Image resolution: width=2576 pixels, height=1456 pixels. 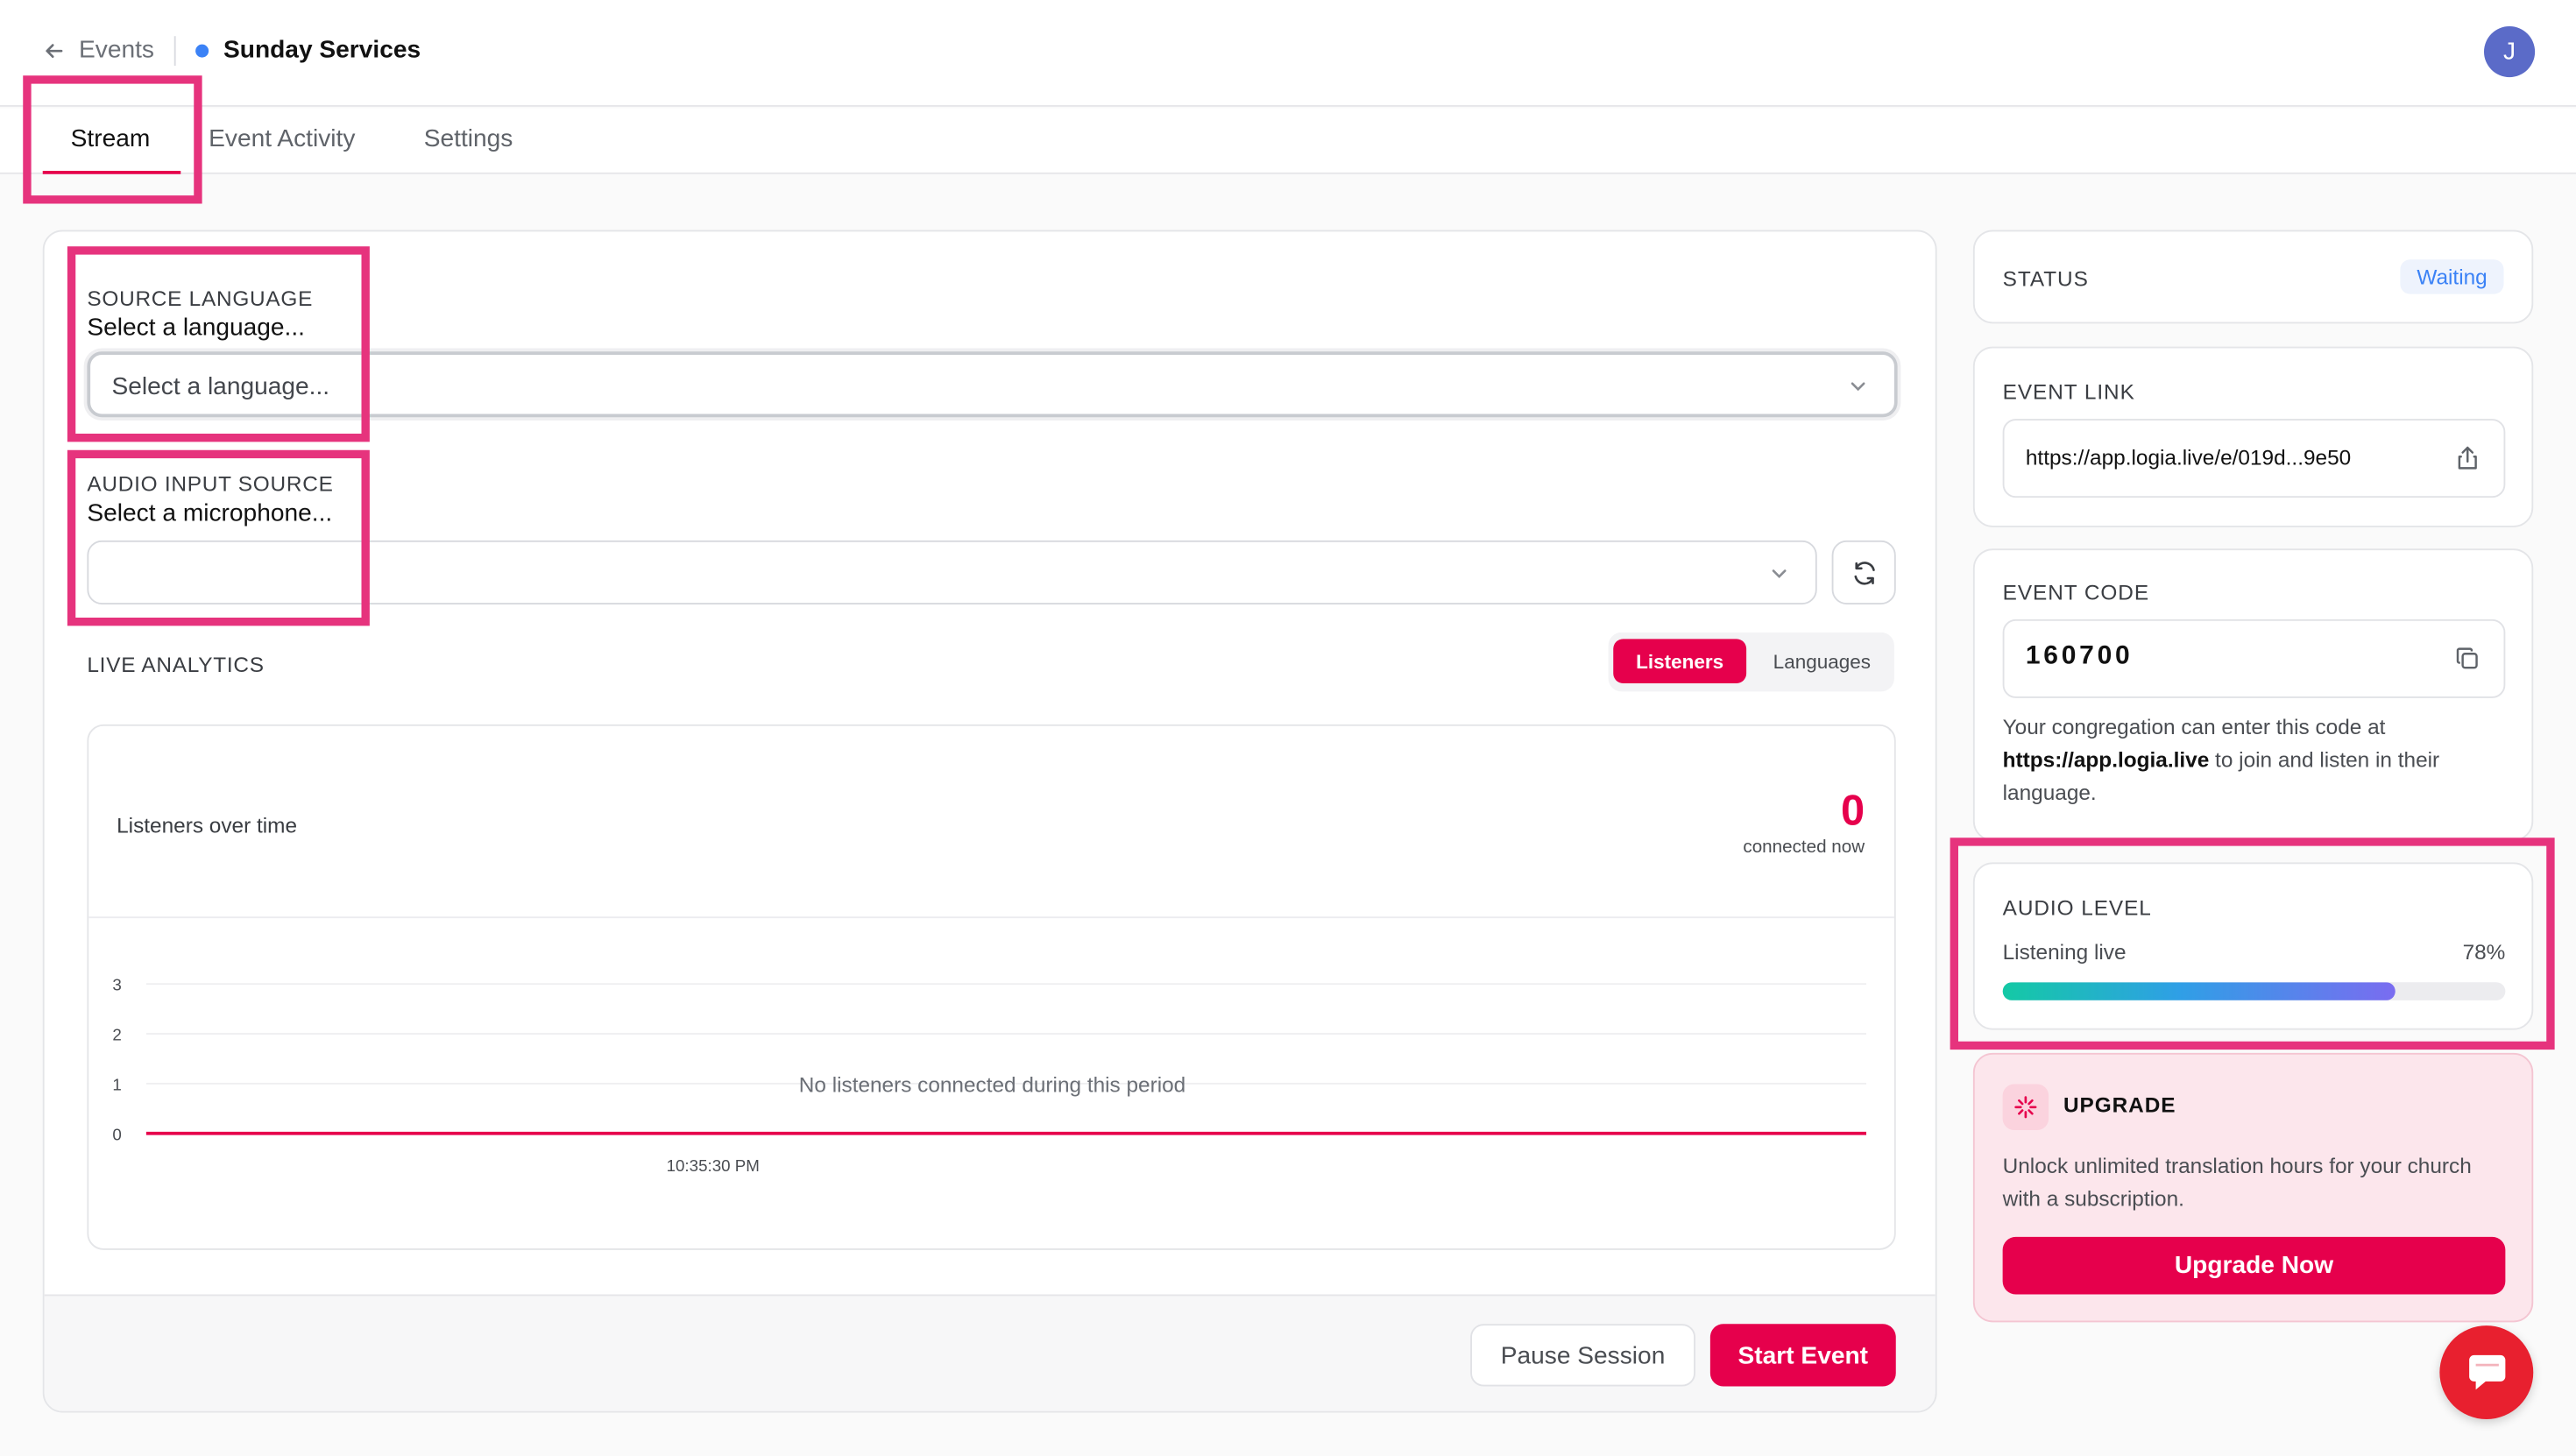 I want to click on refresh-icon, so click(x=1863, y=572).